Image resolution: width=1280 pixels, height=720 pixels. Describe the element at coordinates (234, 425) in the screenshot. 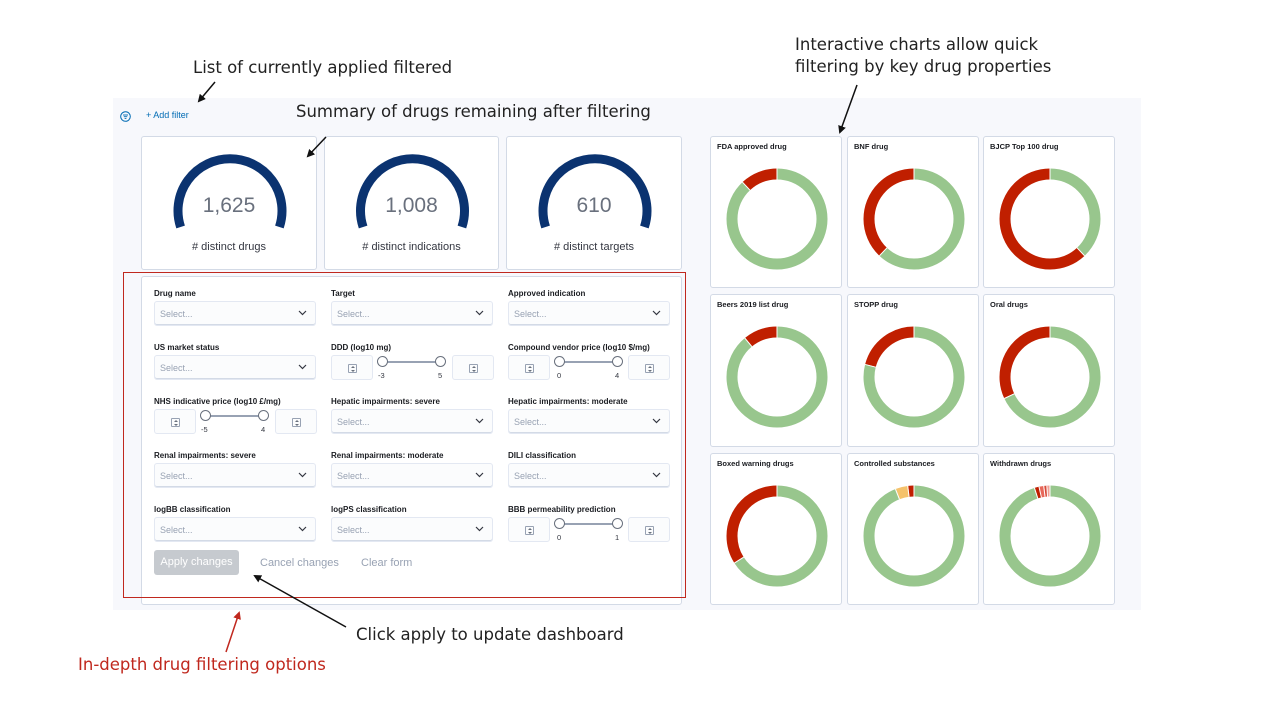

I see `nhs-price-range-slider: -5 4` at that location.